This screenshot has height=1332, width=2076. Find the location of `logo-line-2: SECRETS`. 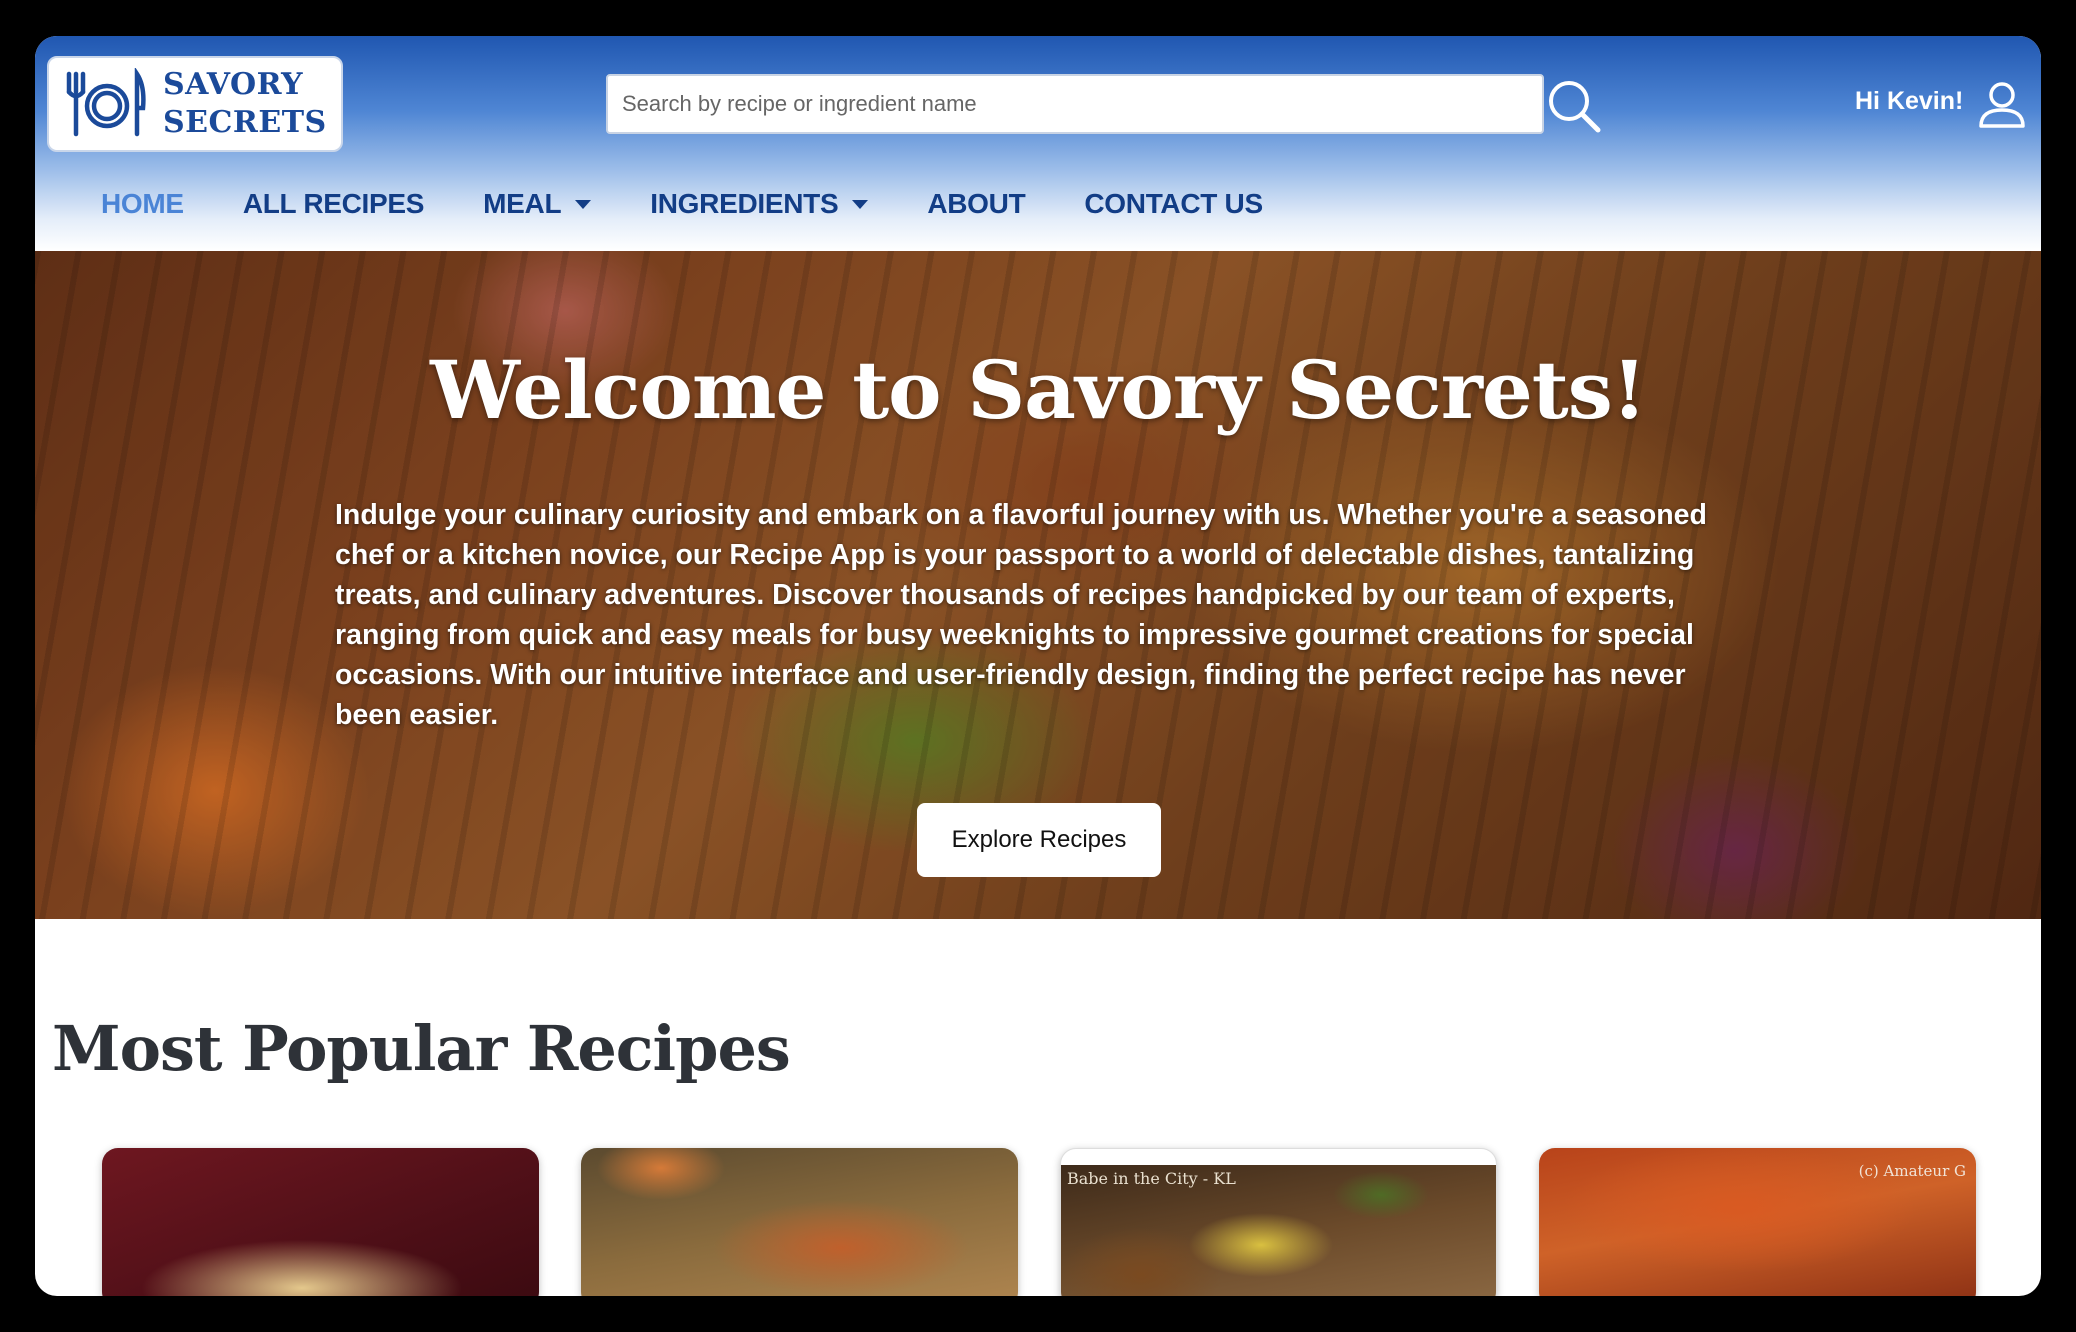

logo-line-2: SECRETS is located at coordinates (245, 122).